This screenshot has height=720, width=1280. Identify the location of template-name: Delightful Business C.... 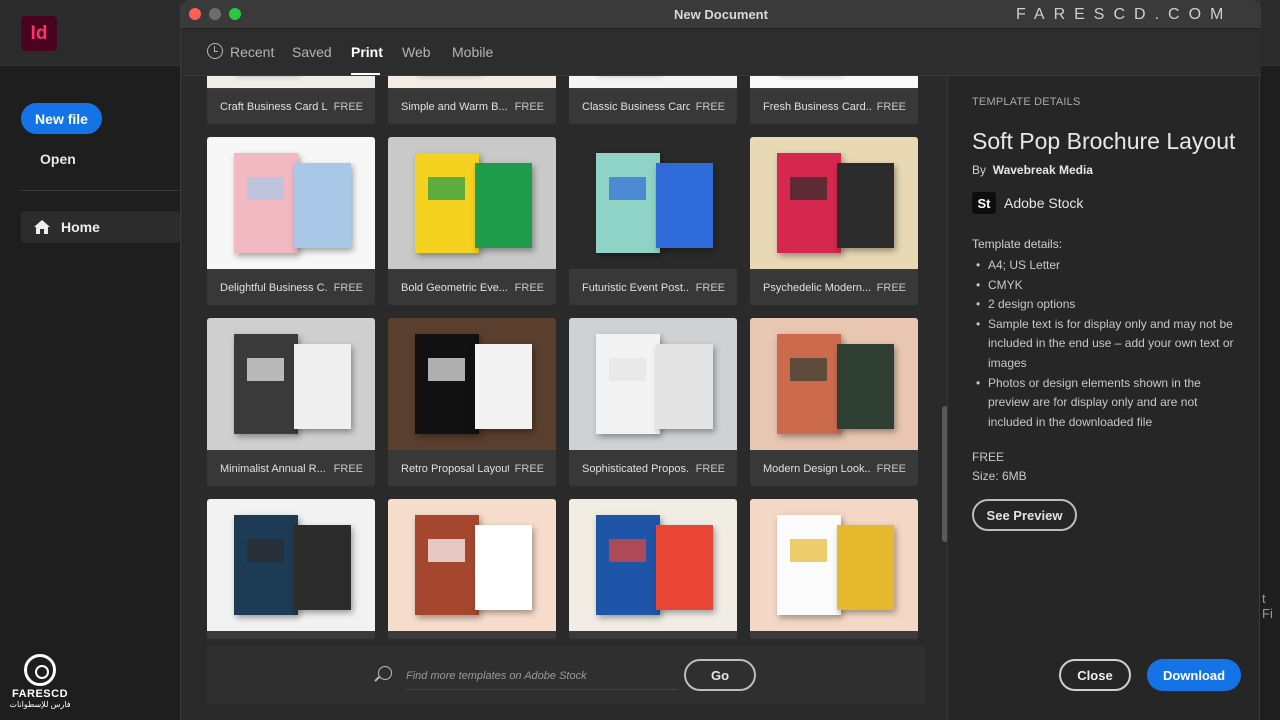
(274, 287).